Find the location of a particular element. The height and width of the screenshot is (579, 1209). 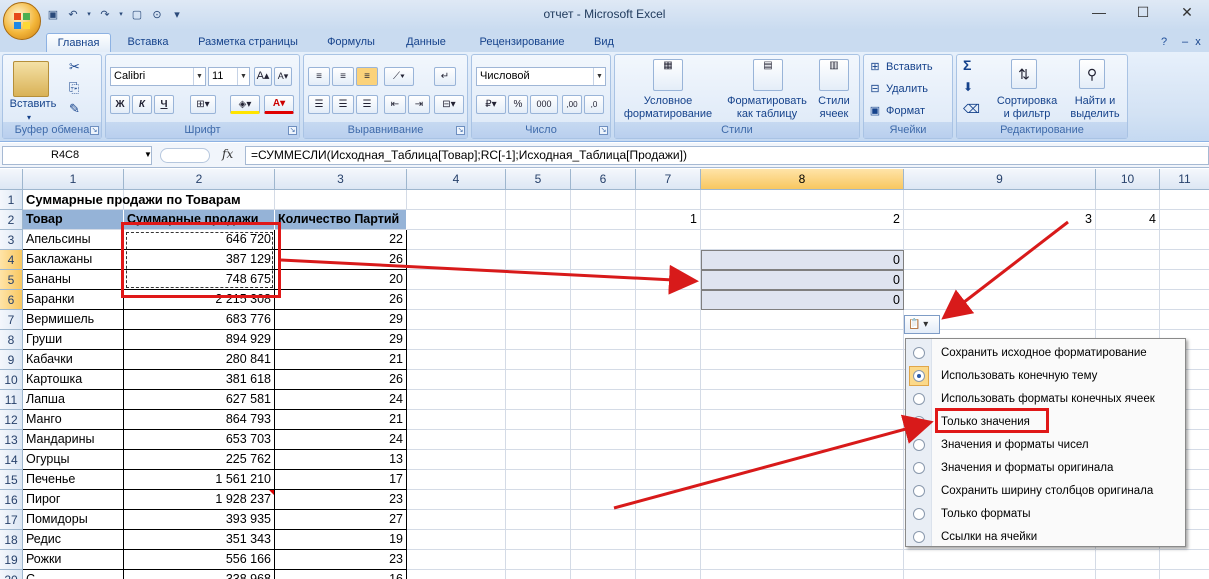

table-cell: 19 is located at coordinates (341, 540).